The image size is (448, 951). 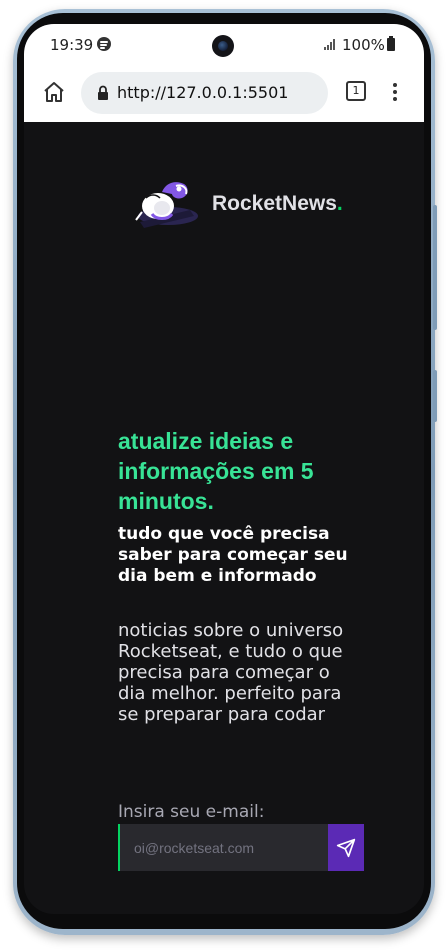 I want to click on camera-punch-hole, so click(x=223, y=46).